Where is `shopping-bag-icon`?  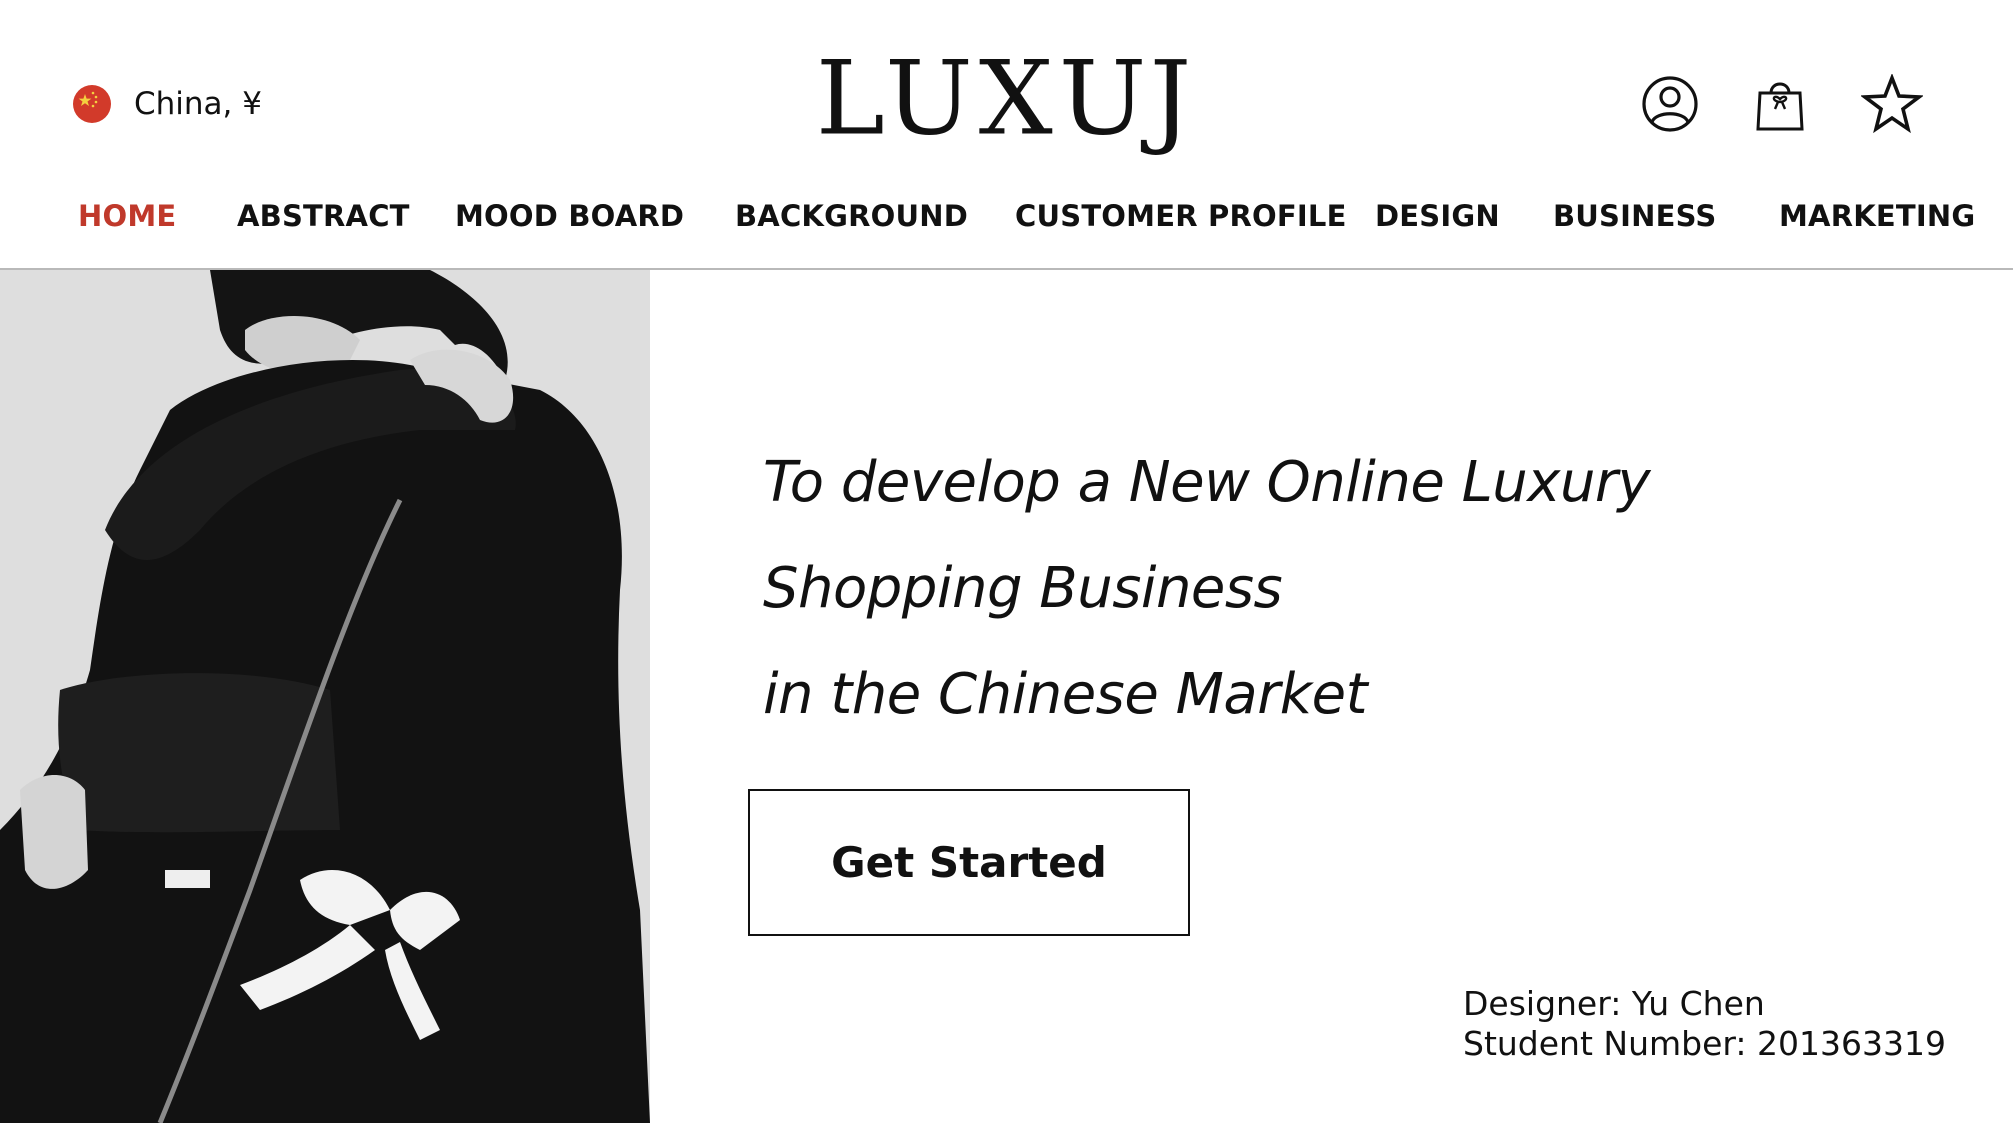
shopping-bag-icon is located at coordinates (1780, 104).